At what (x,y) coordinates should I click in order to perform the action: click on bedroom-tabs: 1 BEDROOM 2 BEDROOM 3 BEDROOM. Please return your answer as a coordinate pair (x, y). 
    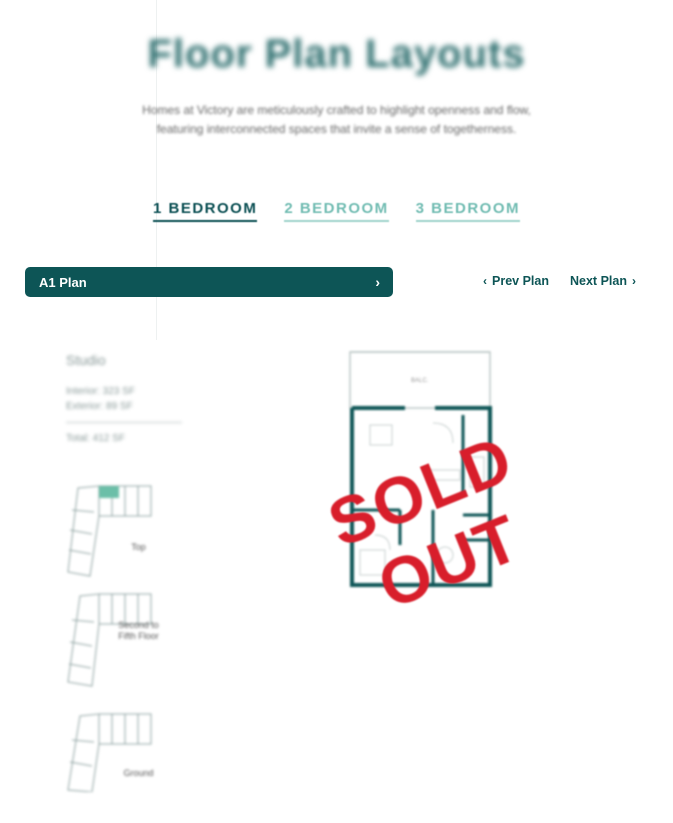
    Looking at the image, I should click on (336, 211).